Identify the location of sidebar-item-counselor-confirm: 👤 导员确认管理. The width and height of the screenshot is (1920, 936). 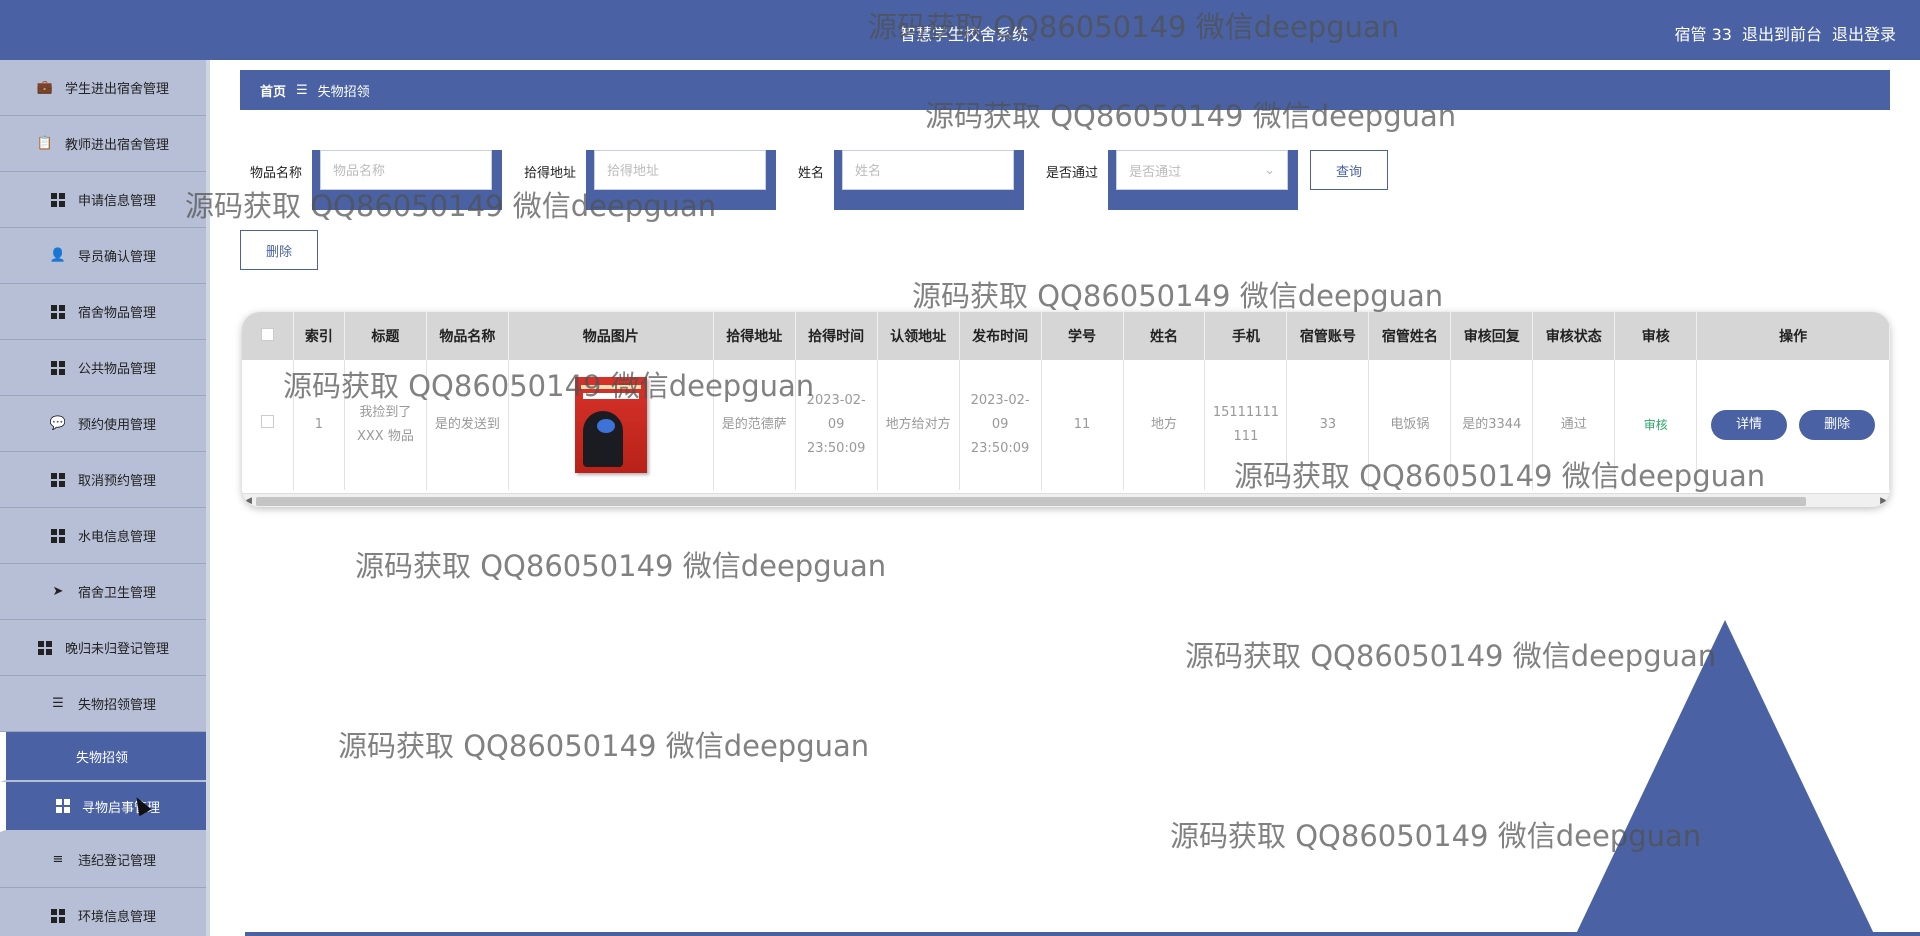
(103, 256).